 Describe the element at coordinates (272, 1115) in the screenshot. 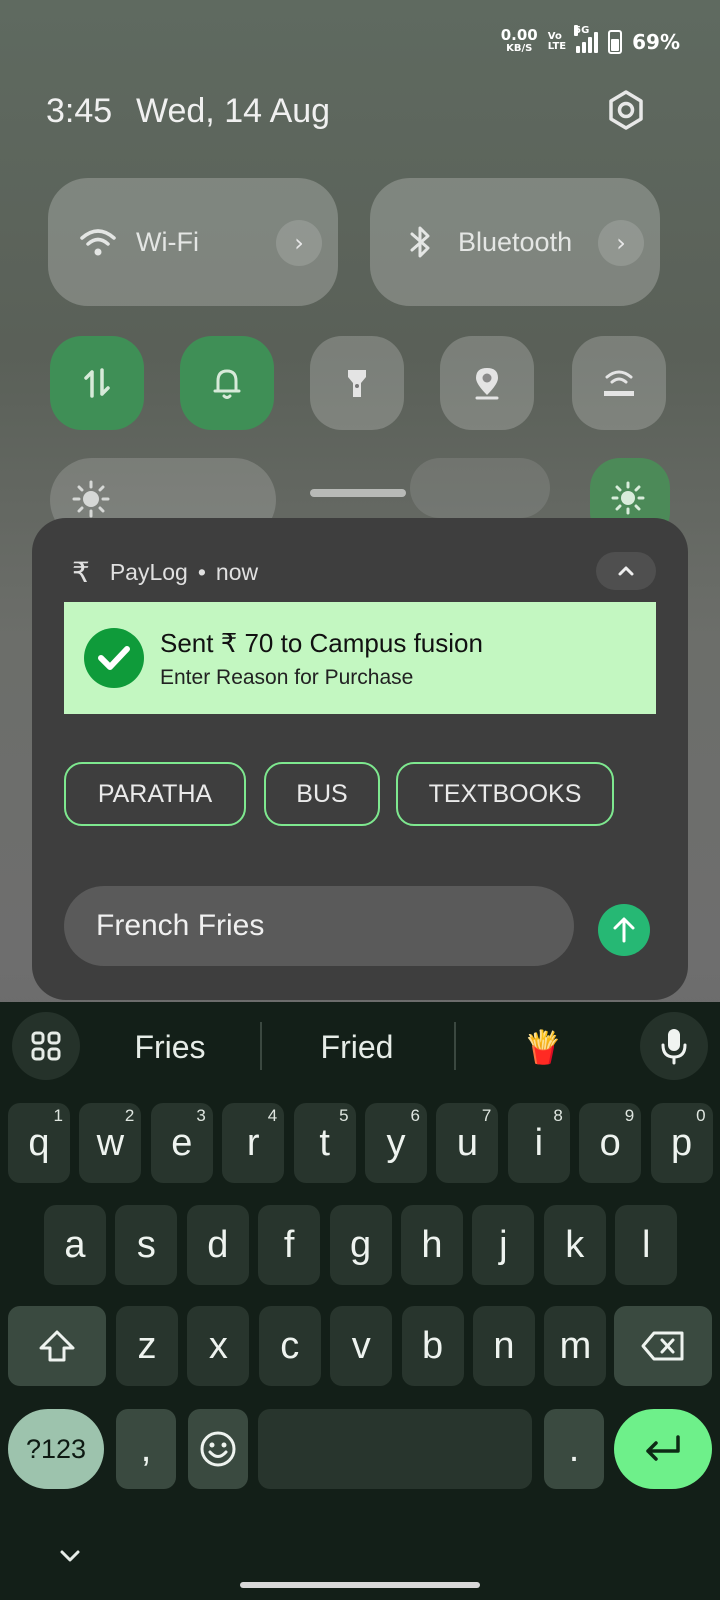

I see `key-number-hint: 4` at that location.